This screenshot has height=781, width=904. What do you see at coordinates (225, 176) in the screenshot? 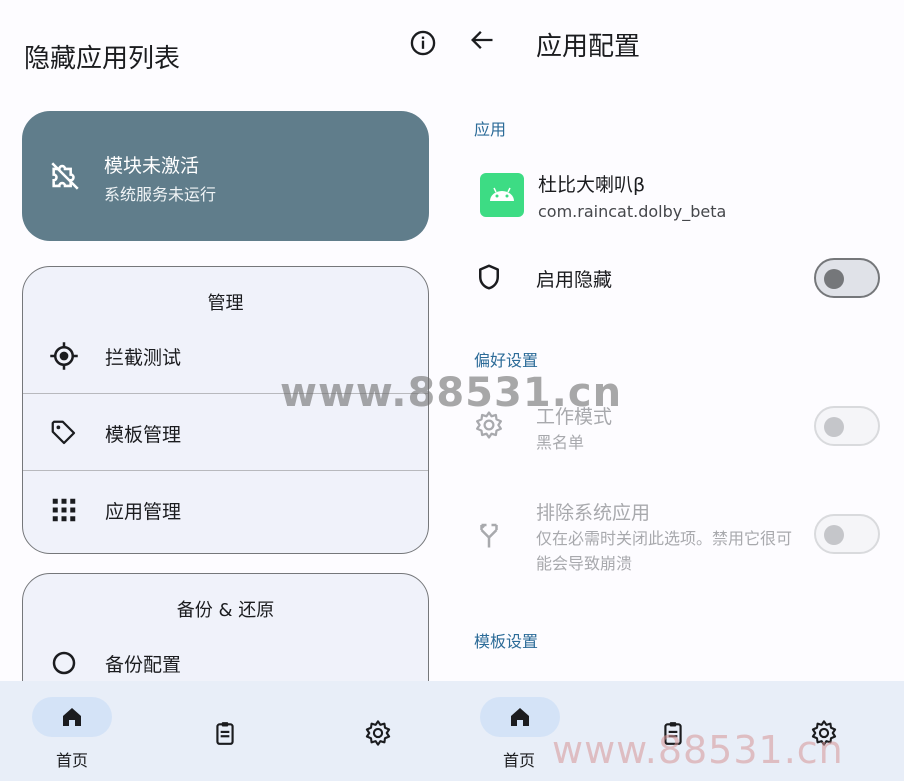
I see `module-status-card: 模块未激活 系统服务未运行` at bounding box center [225, 176].